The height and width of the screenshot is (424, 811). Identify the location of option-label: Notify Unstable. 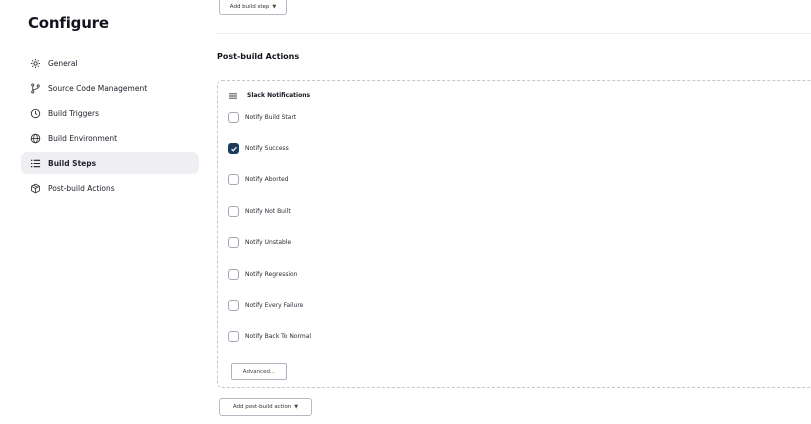
(268, 242).